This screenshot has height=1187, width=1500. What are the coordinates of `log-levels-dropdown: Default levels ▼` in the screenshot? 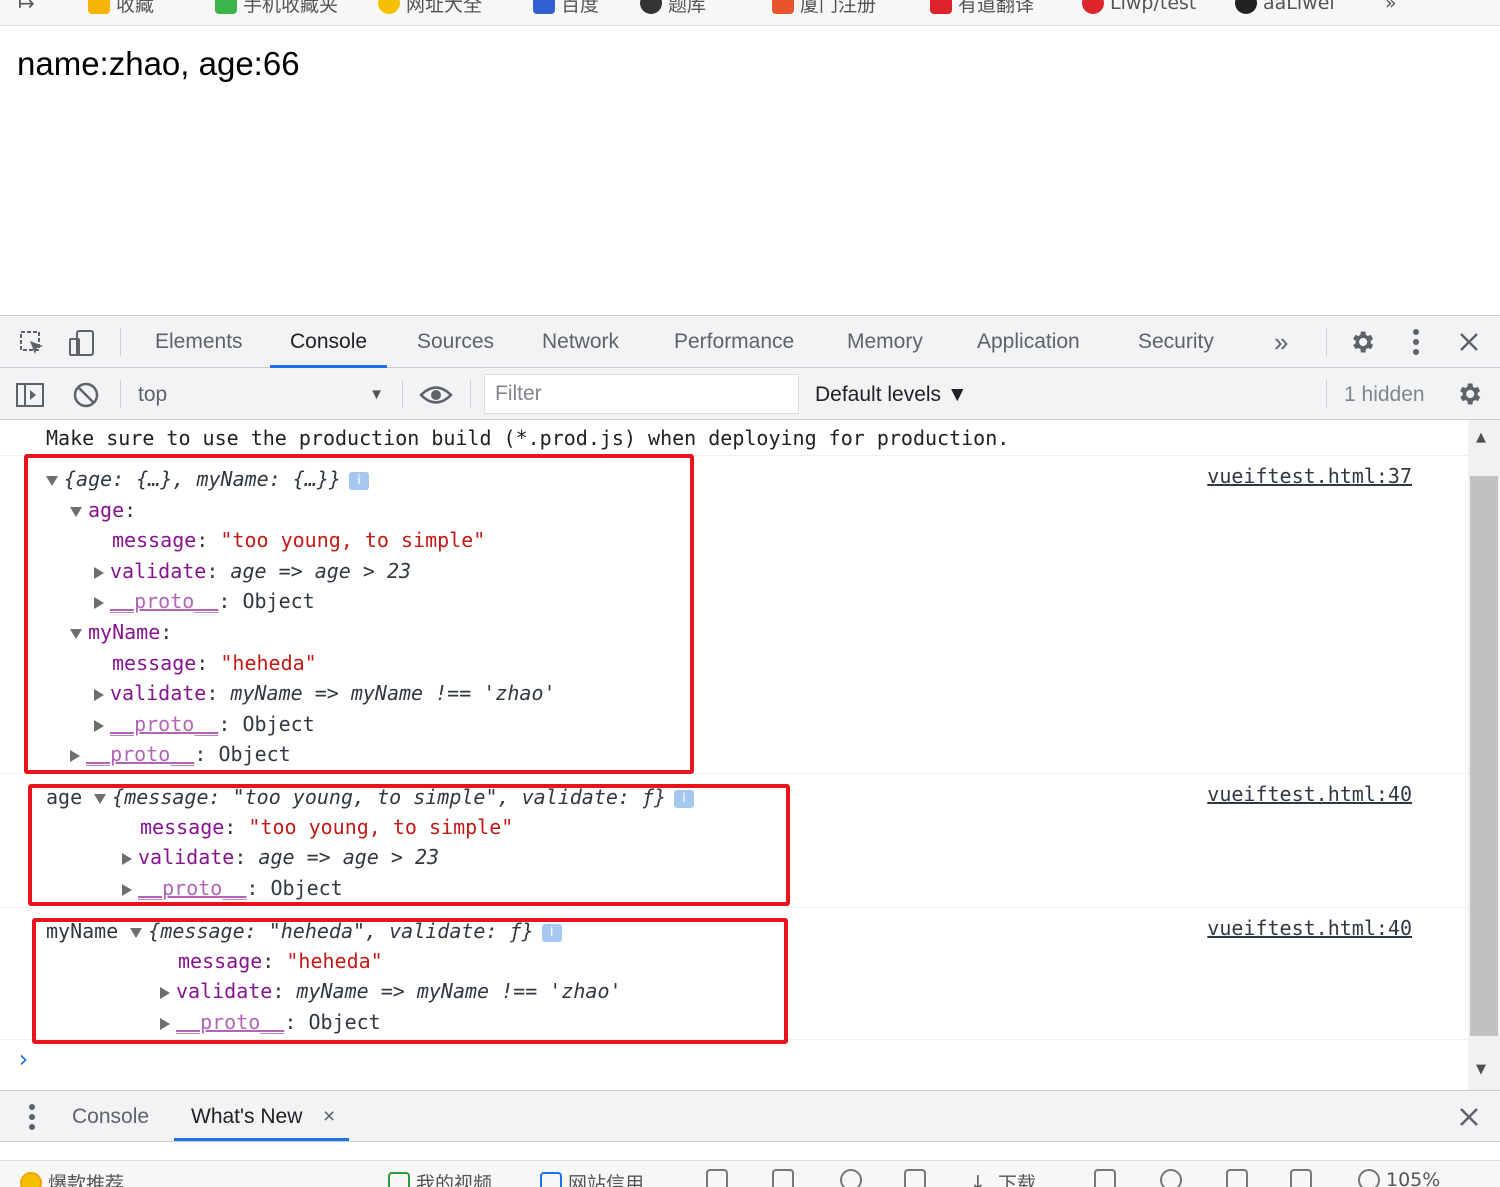 It's located at (891, 395).